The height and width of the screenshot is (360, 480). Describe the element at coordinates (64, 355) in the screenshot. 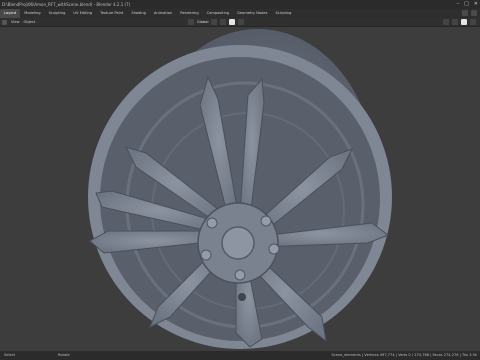

I see `status-hint-rotate: Rotate` at that location.